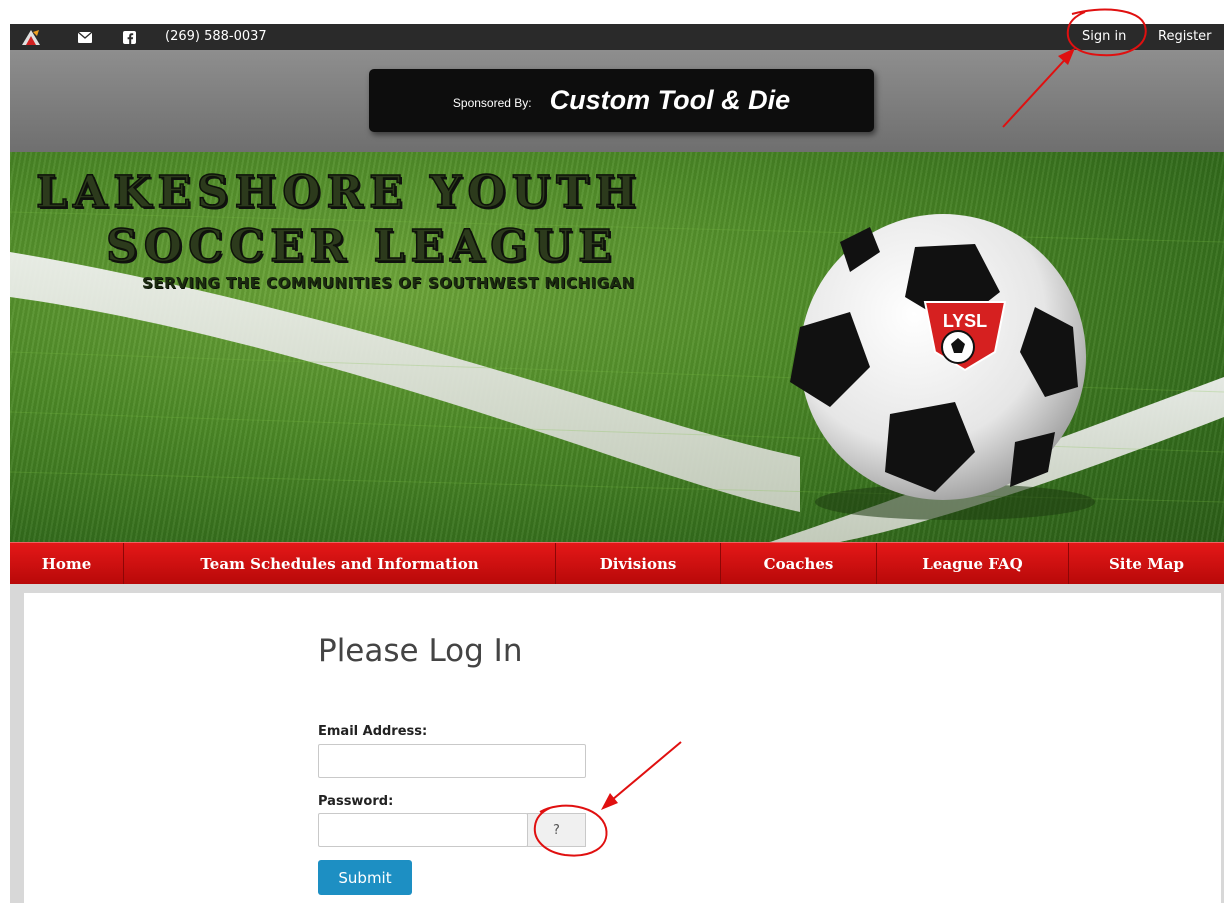 This screenshot has width=1224, height=903. What do you see at coordinates (339, 192) in the screenshot?
I see `league-title-line1: LAKESHORE YOUTH` at bounding box center [339, 192].